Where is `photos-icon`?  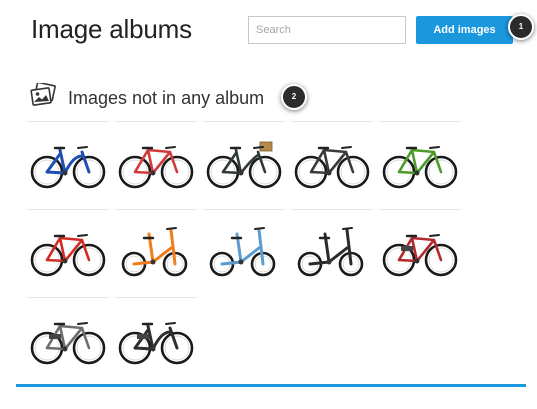
photos-icon is located at coordinates (43, 94).